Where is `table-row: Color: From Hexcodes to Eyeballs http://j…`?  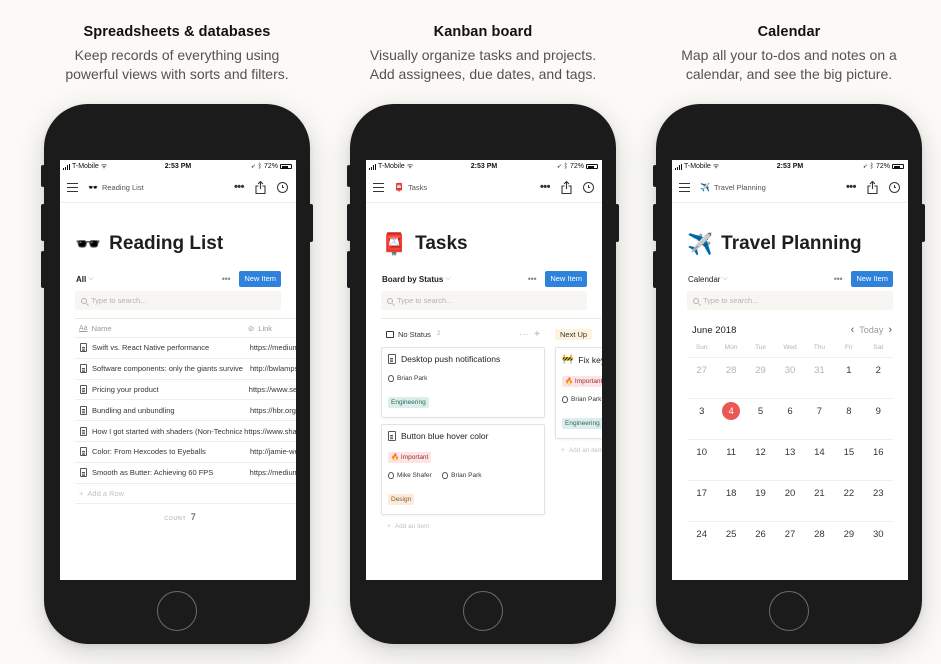 table-row: Color: From Hexcodes to Eyeballs http://j… is located at coordinates (185, 452).